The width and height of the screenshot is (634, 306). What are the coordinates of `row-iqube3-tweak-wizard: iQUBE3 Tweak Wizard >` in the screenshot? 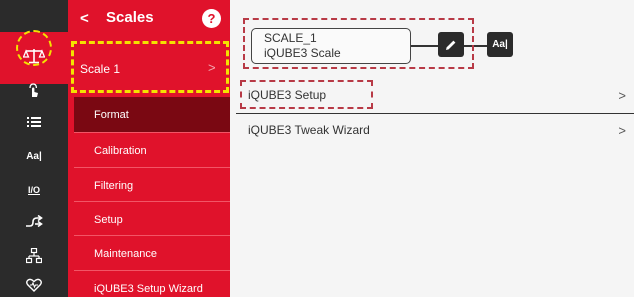 It's located at (441, 132).